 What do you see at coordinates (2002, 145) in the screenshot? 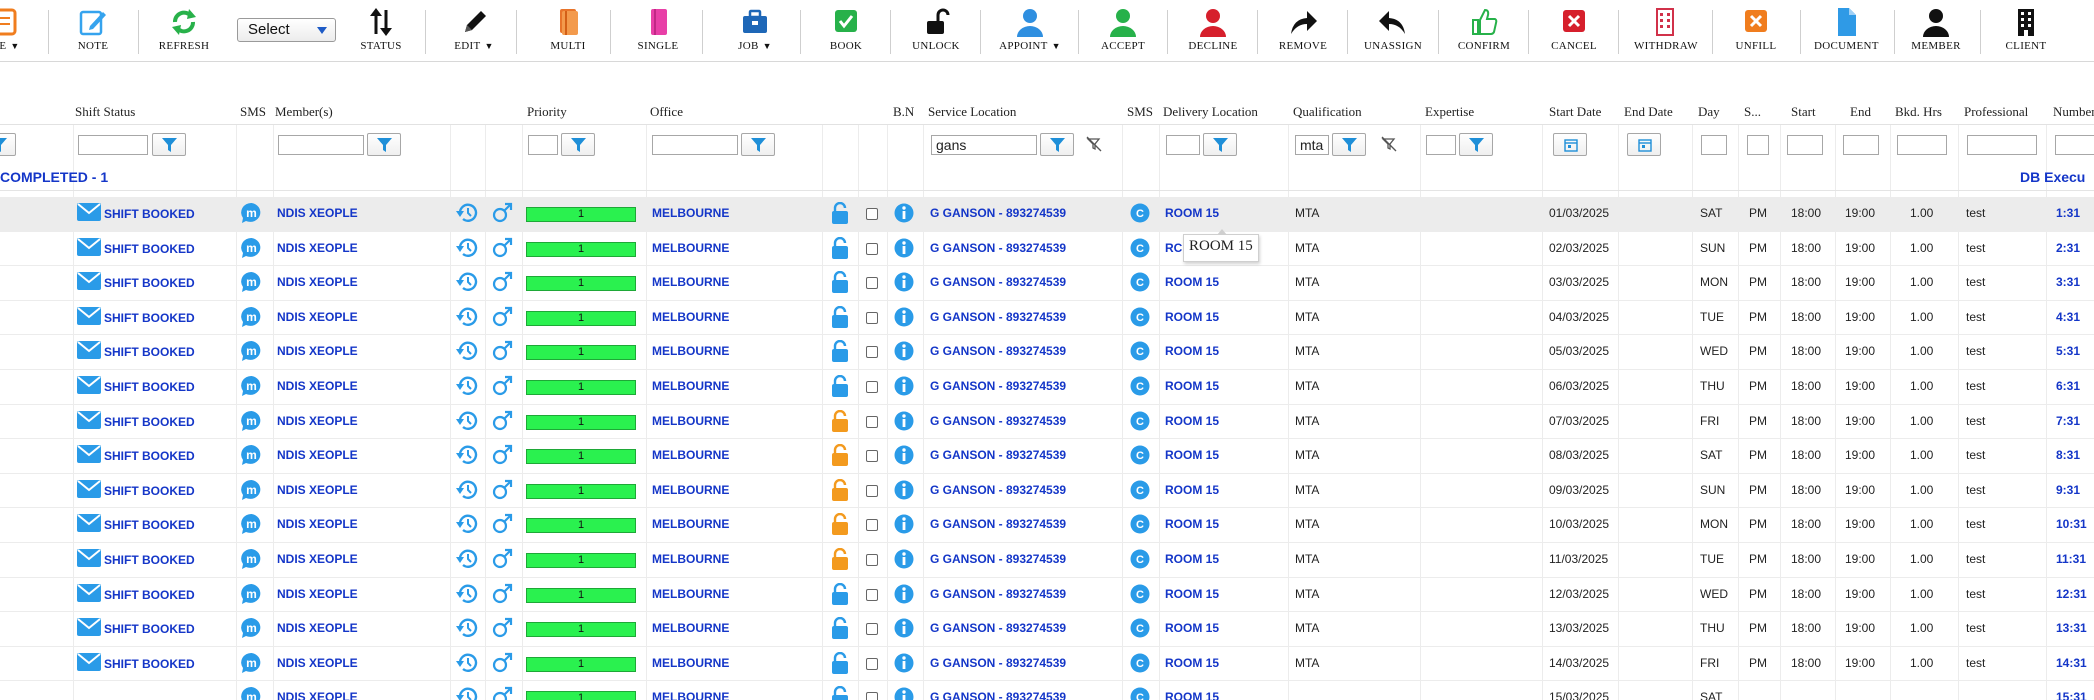
I see `professional-filter-input` at bounding box center [2002, 145].